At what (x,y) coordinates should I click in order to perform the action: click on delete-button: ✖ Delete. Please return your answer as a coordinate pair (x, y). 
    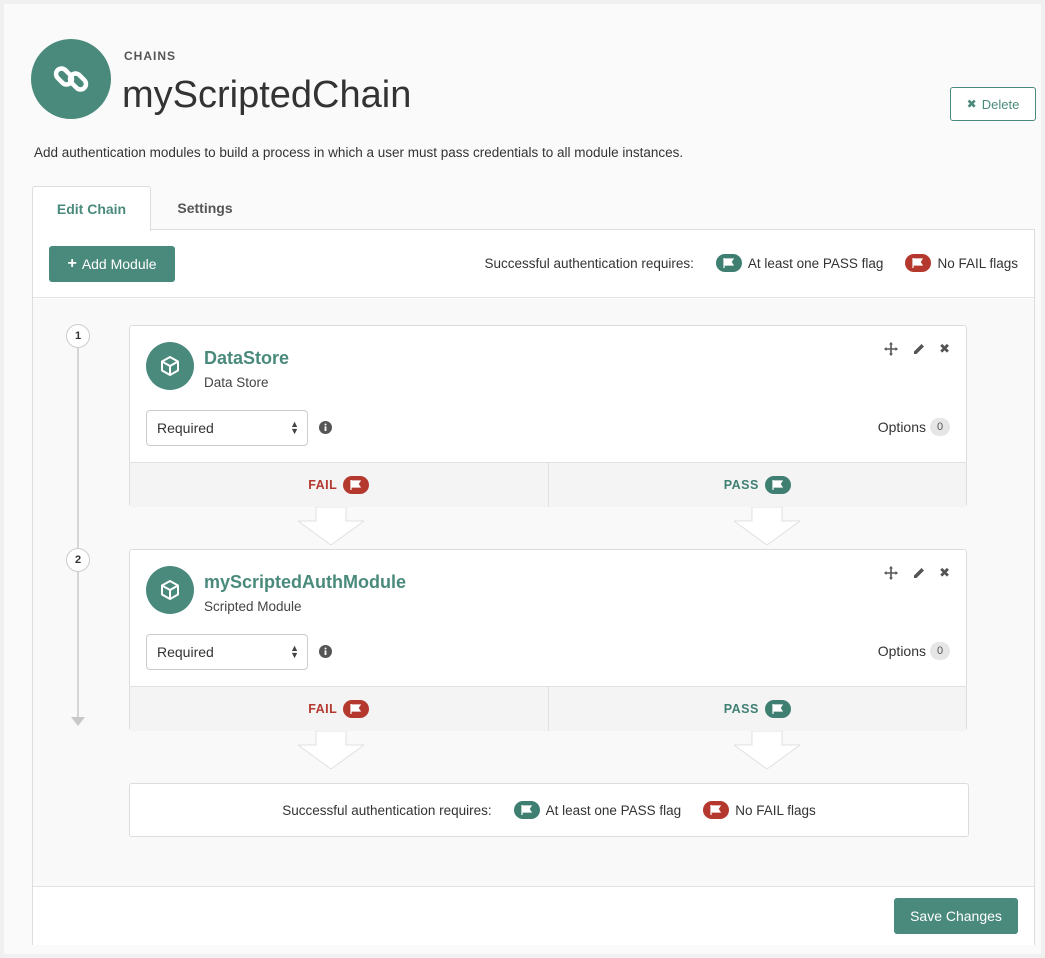
    Looking at the image, I should click on (993, 104).